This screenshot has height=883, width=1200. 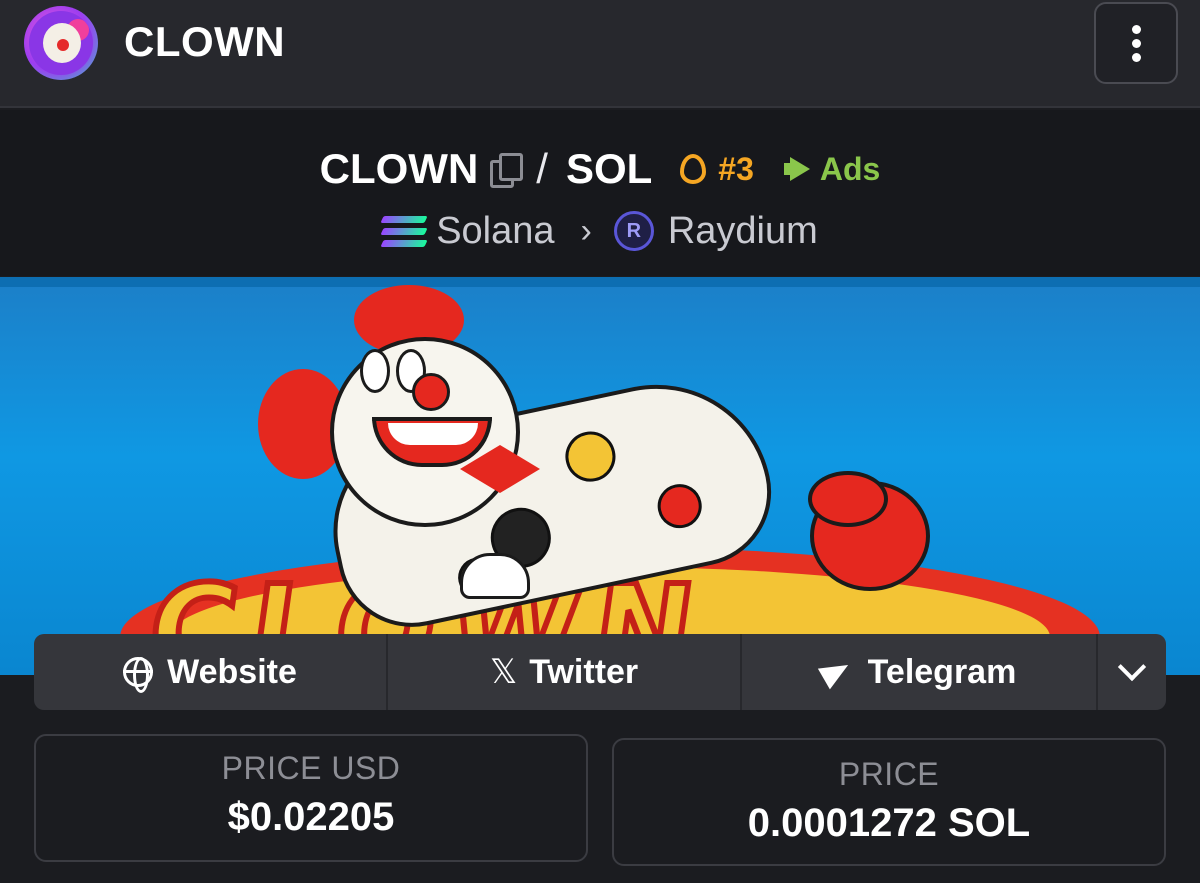 What do you see at coordinates (942, 671) in the screenshot?
I see `telegram-label: Telegram` at bounding box center [942, 671].